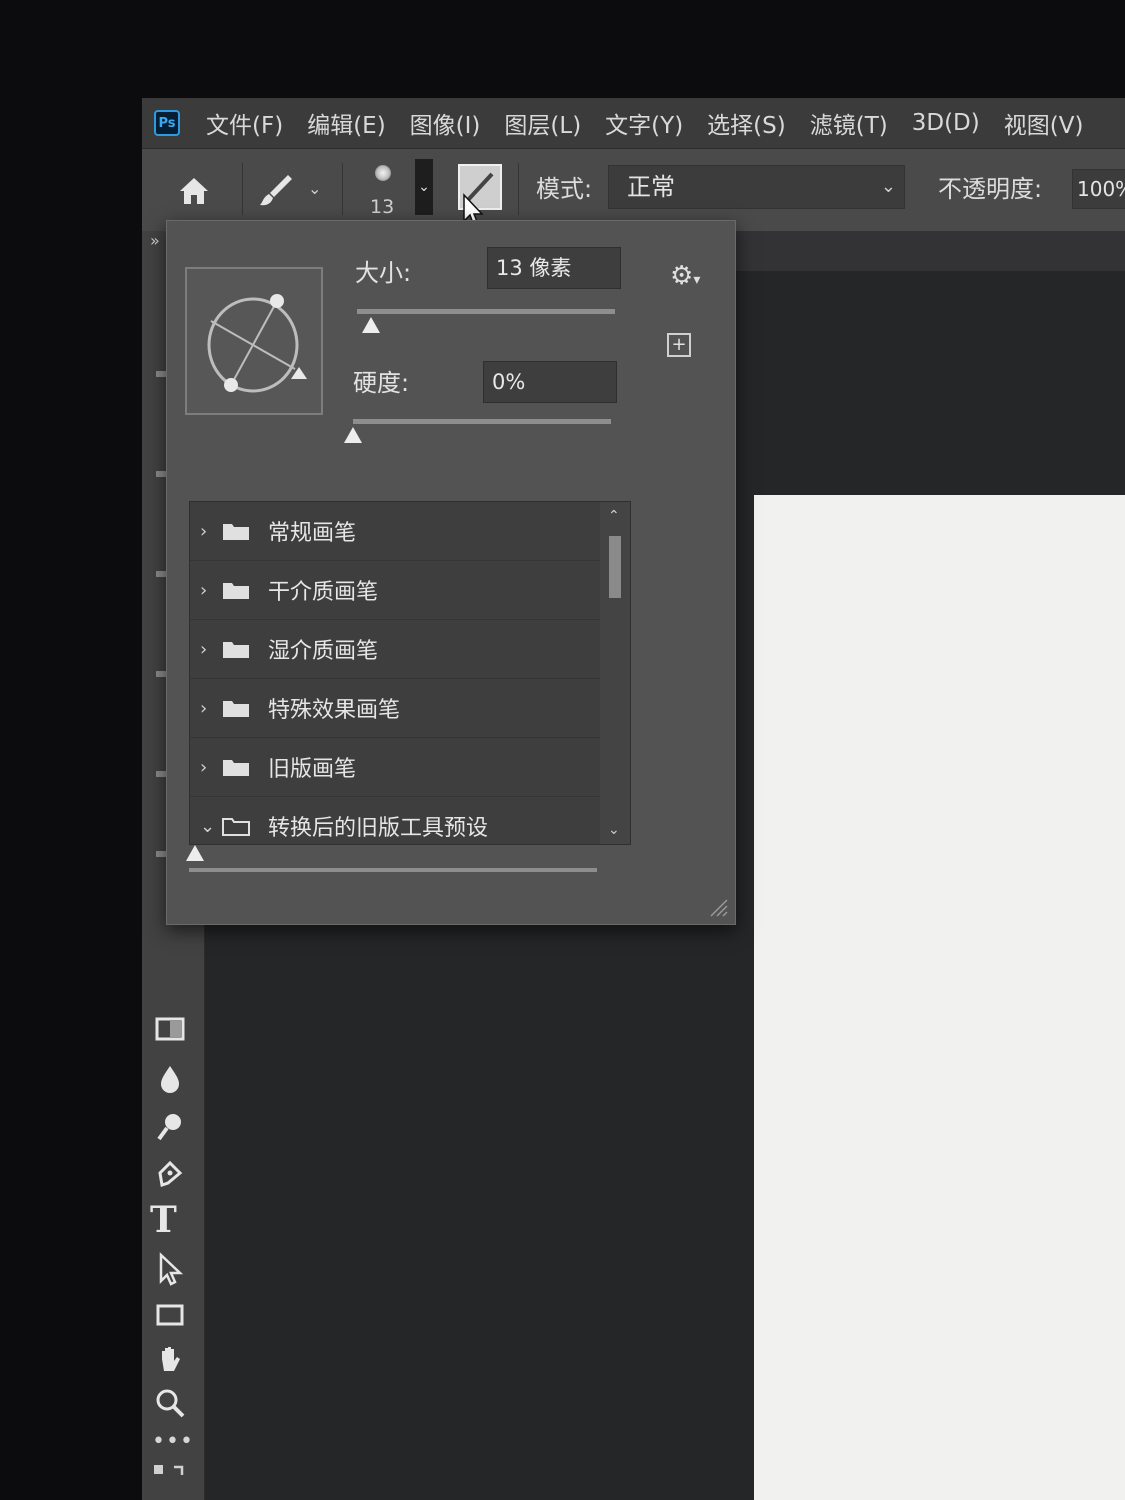 The width and height of the screenshot is (1125, 1500). I want to click on type-tool-icon: T, so click(163, 1220).